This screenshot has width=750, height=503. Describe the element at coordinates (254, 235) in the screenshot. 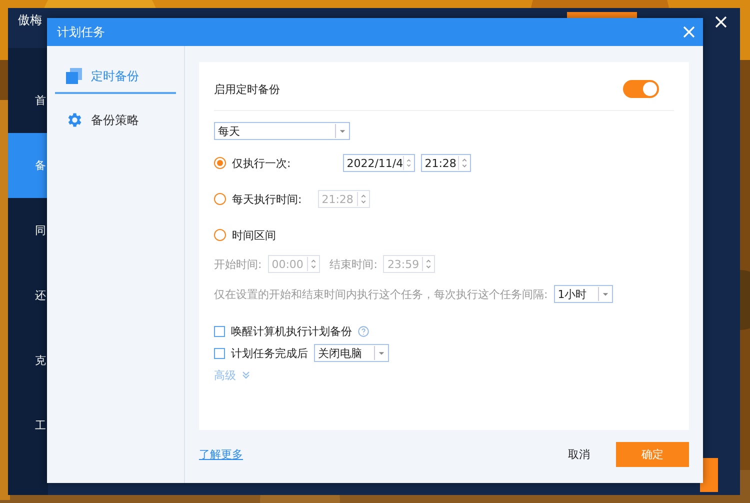

I see `radio-label: 时间区间` at that location.